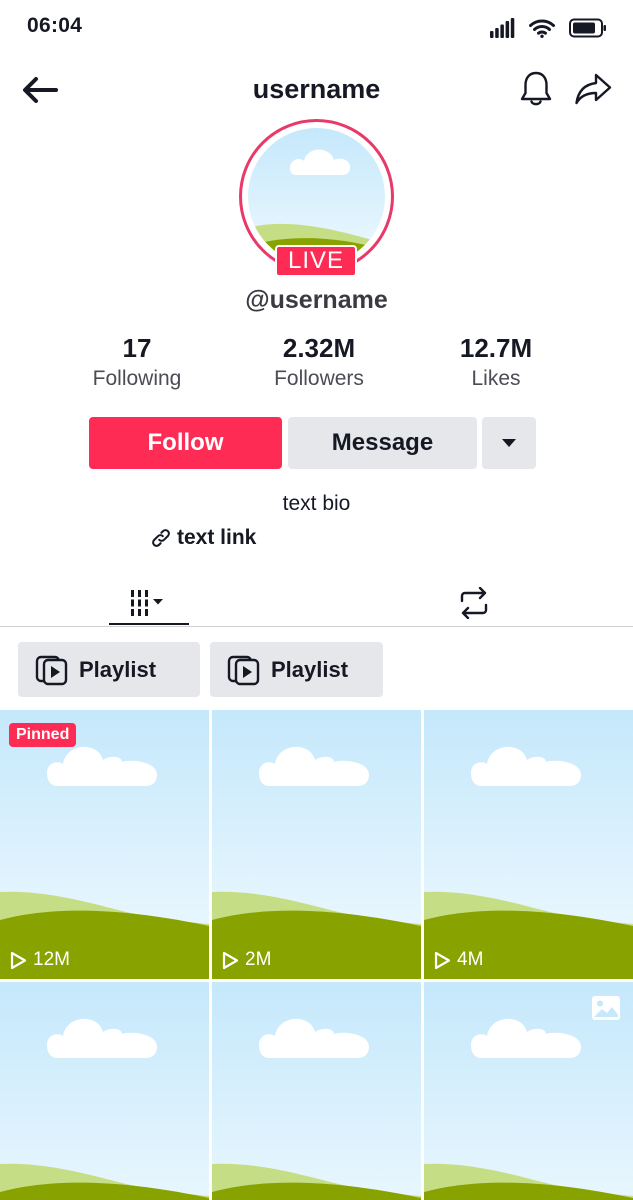  What do you see at coordinates (382, 443) in the screenshot?
I see `message-button: Message` at bounding box center [382, 443].